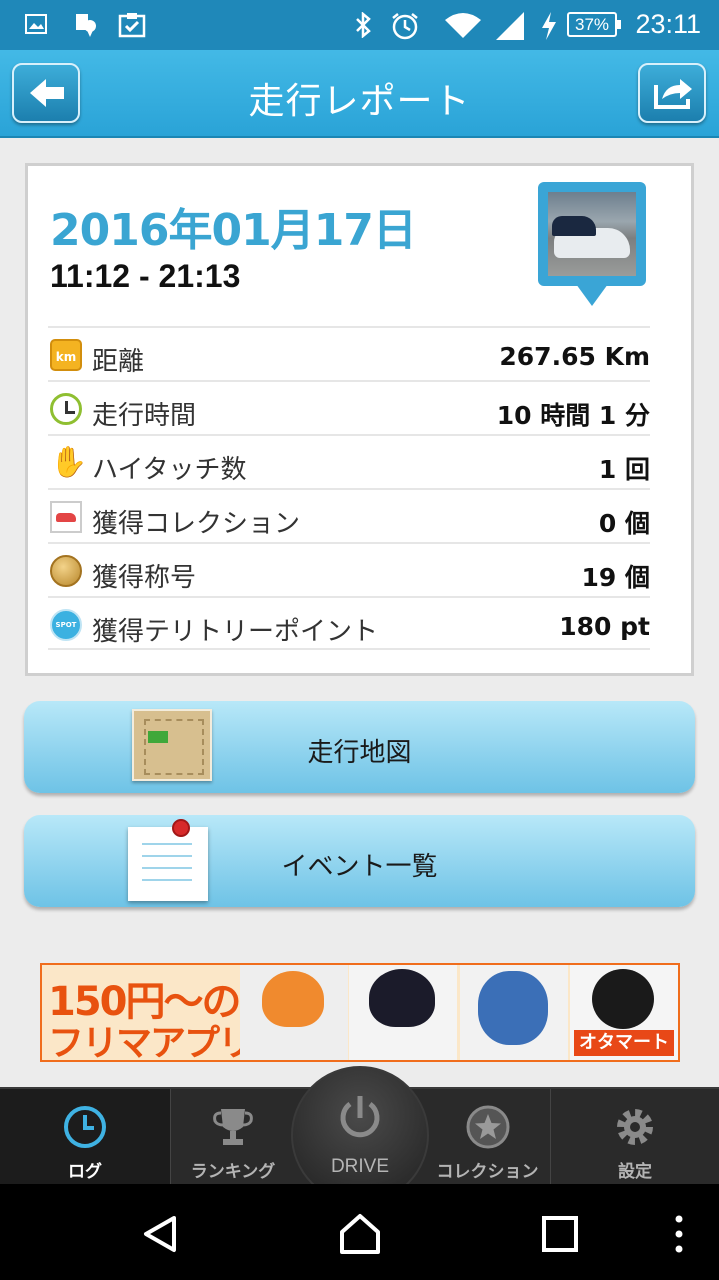  Describe the element at coordinates (510, 26) in the screenshot. I see `signal-icon` at that location.